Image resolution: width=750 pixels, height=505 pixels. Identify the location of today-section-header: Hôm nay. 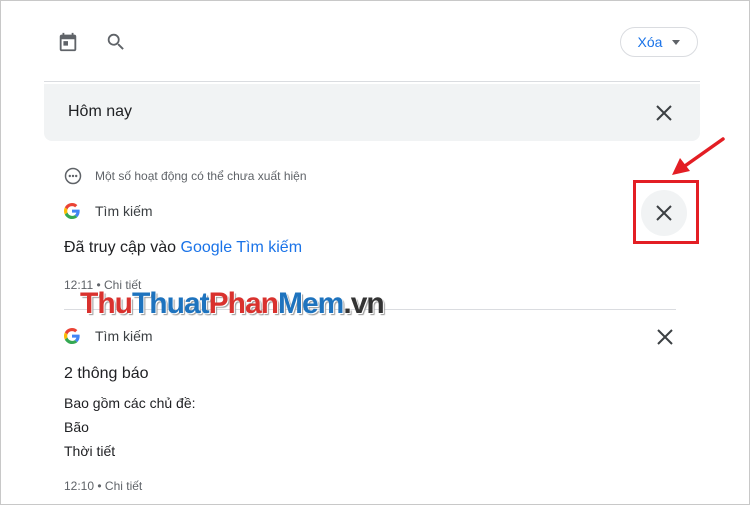
(372, 112).